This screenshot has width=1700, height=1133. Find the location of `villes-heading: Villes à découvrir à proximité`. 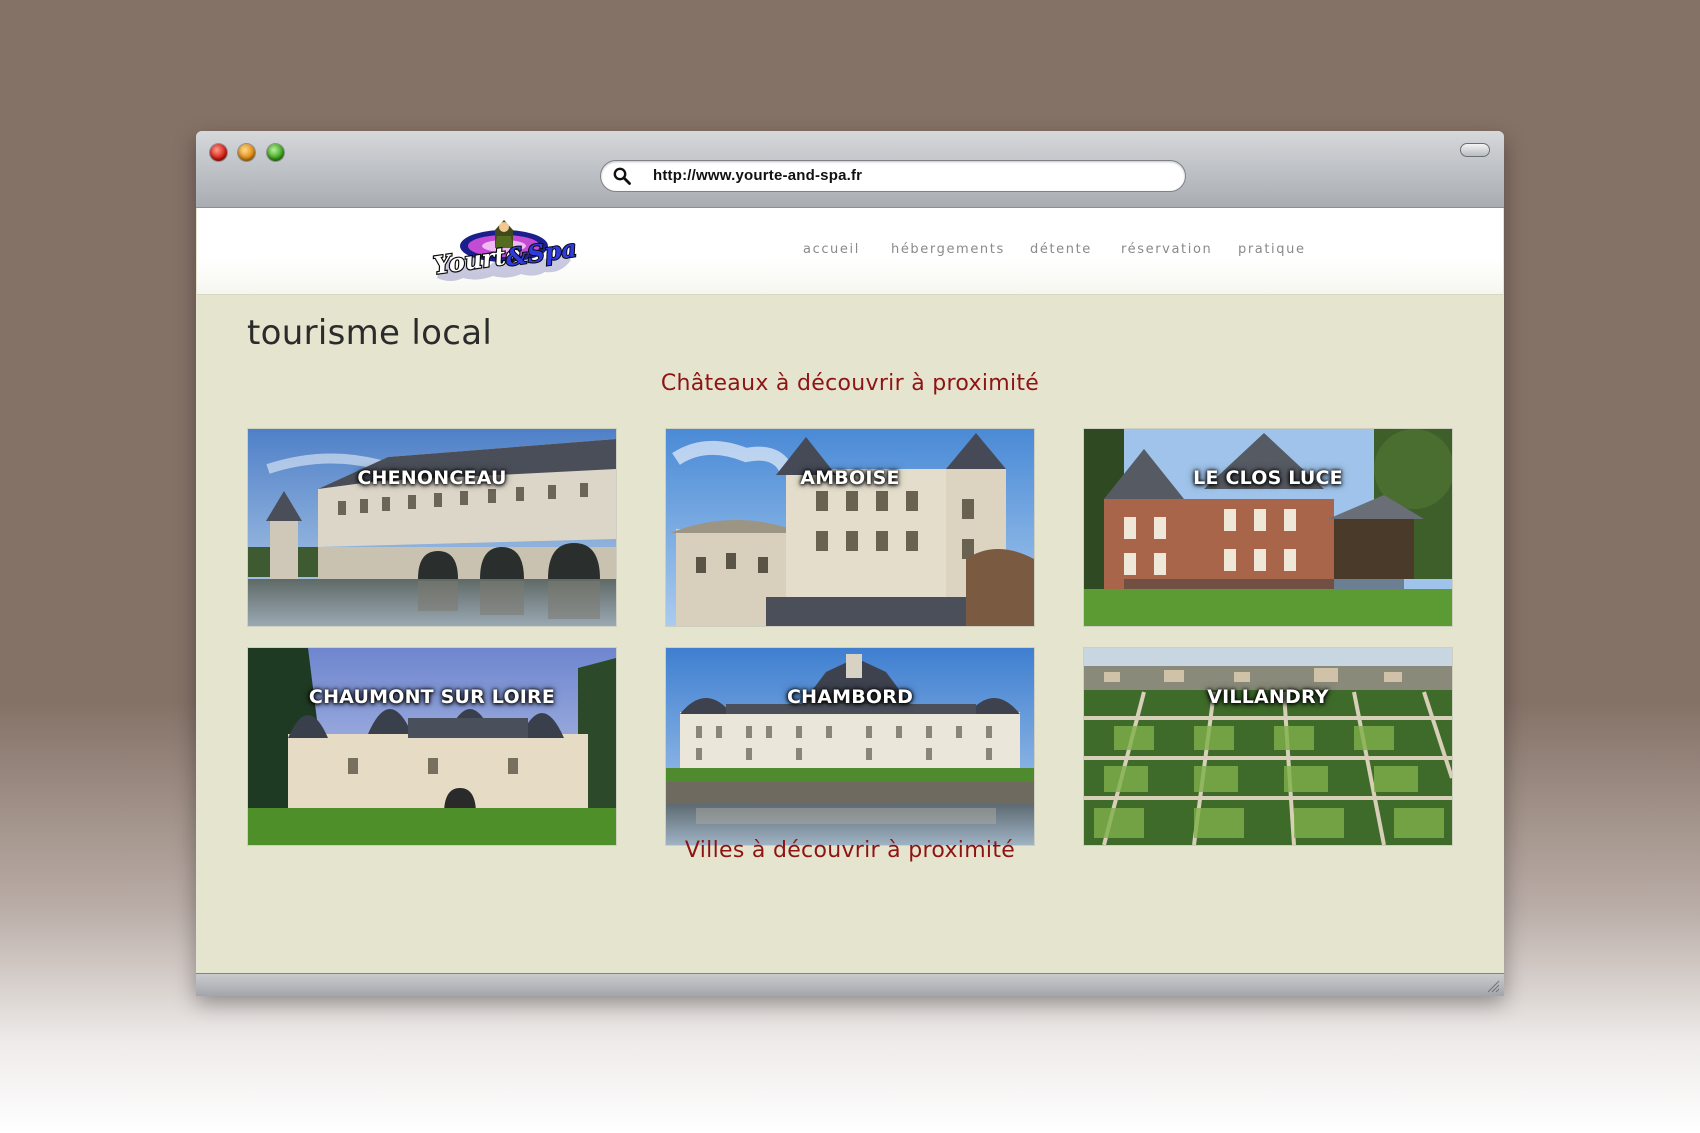

villes-heading: Villes à découvrir à proximité is located at coordinates (850, 850).